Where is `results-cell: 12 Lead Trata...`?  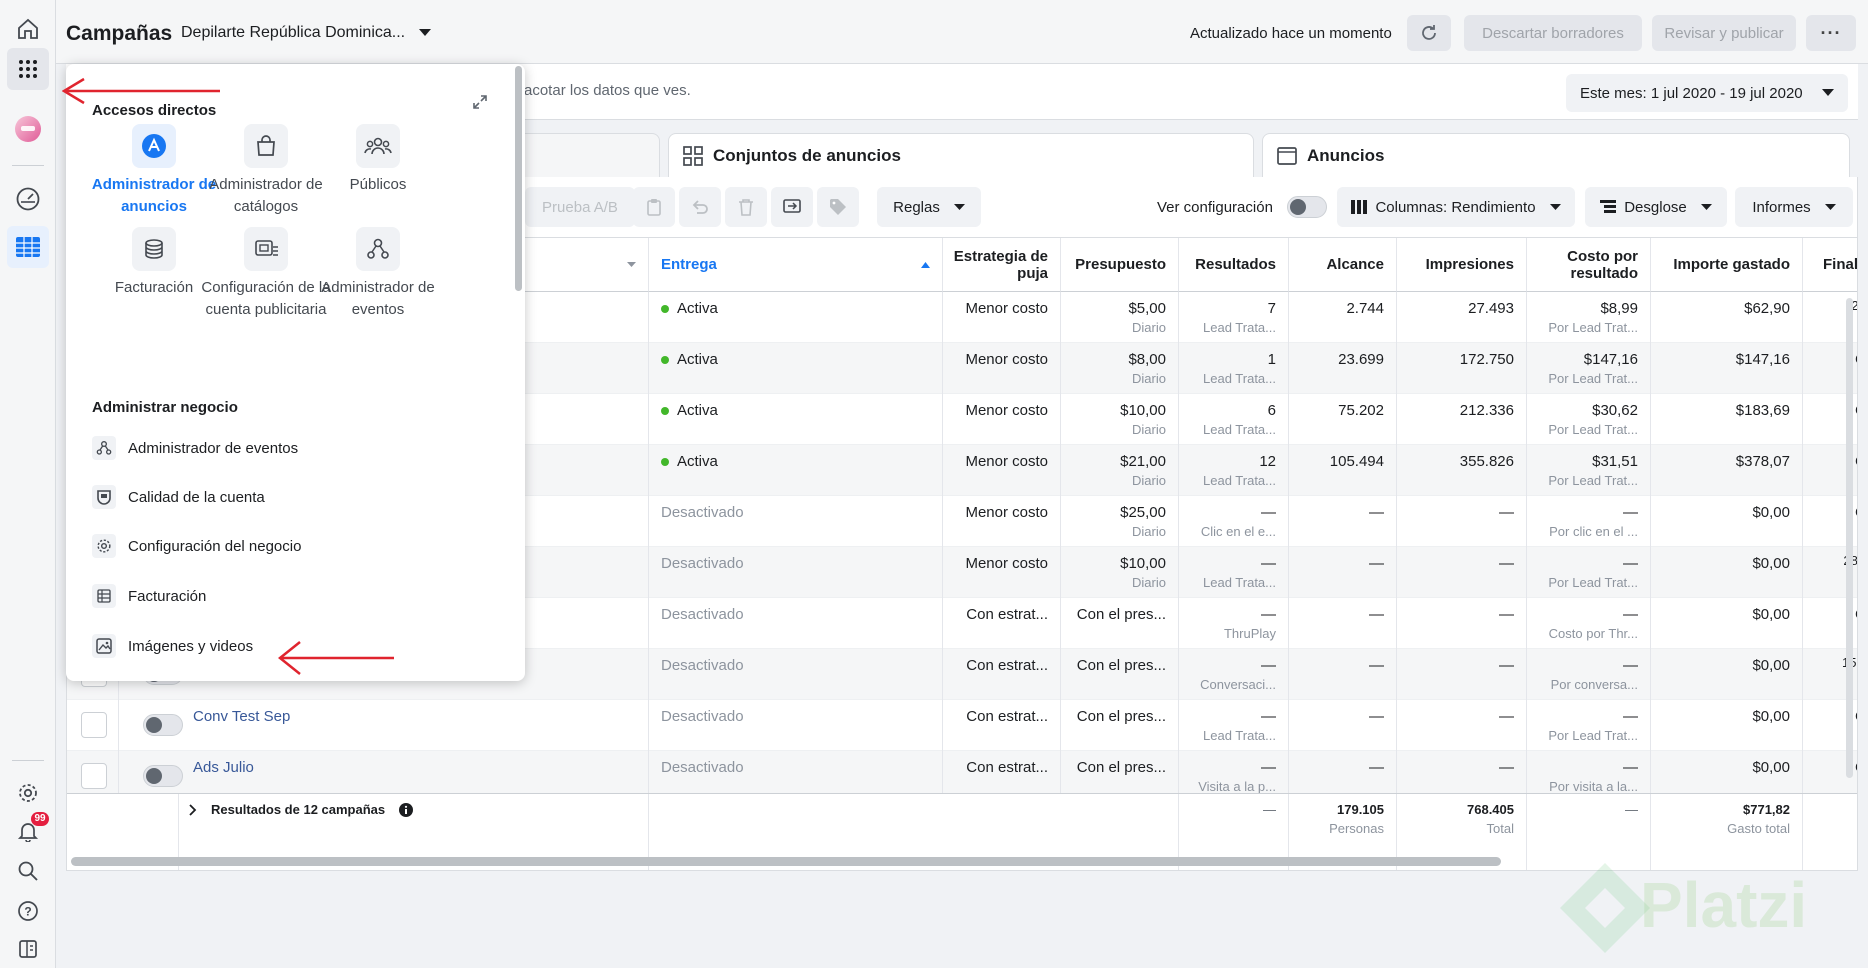 results-cell: 12 Lead Trata... is located at coordinates (1234, 470).